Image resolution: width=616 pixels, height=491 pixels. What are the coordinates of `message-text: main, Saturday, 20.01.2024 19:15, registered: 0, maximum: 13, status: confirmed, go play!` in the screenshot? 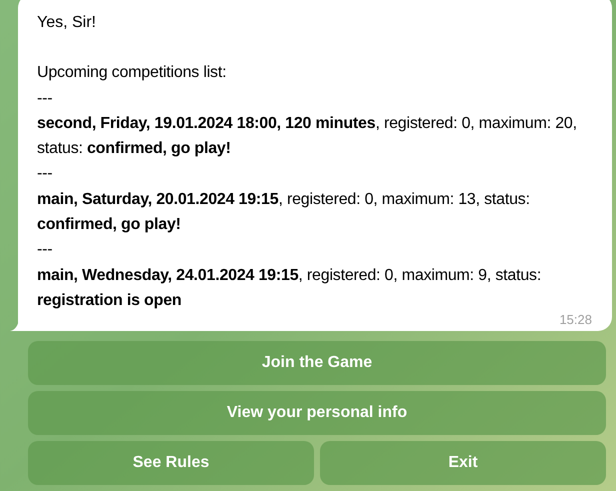 It's located at (284, 213).